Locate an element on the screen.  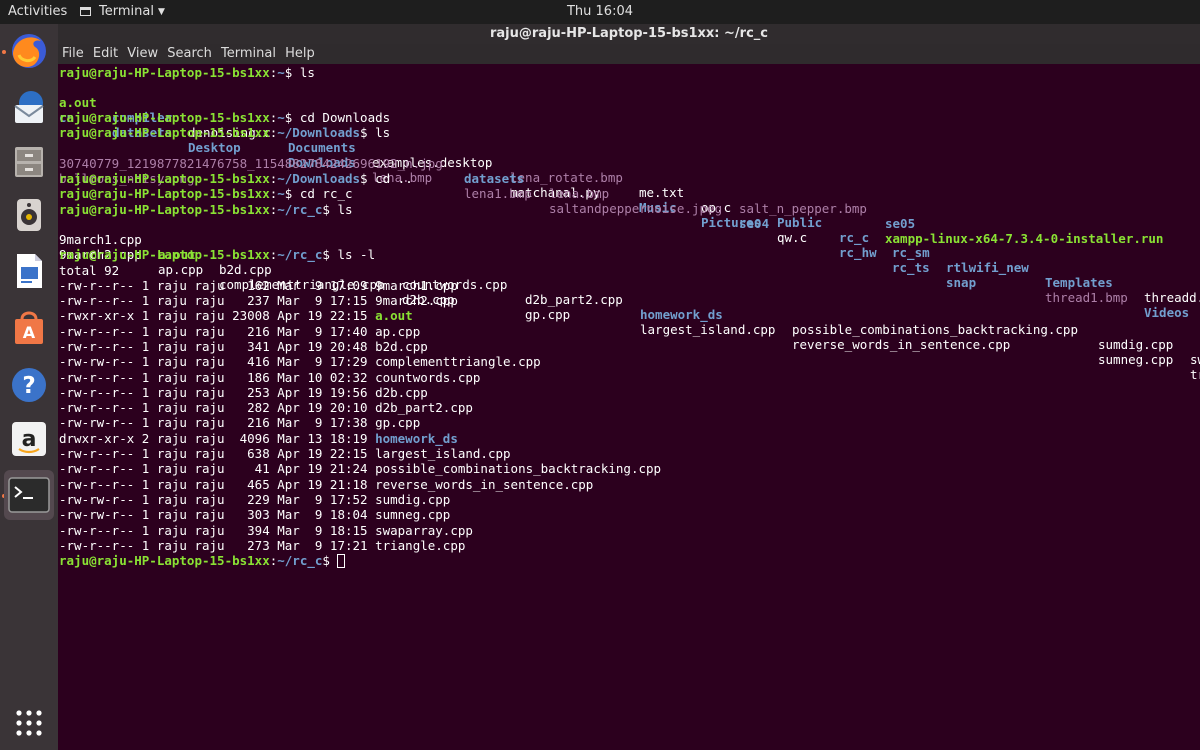
file-name: ap.cpp is located at coordinates (398, 331).